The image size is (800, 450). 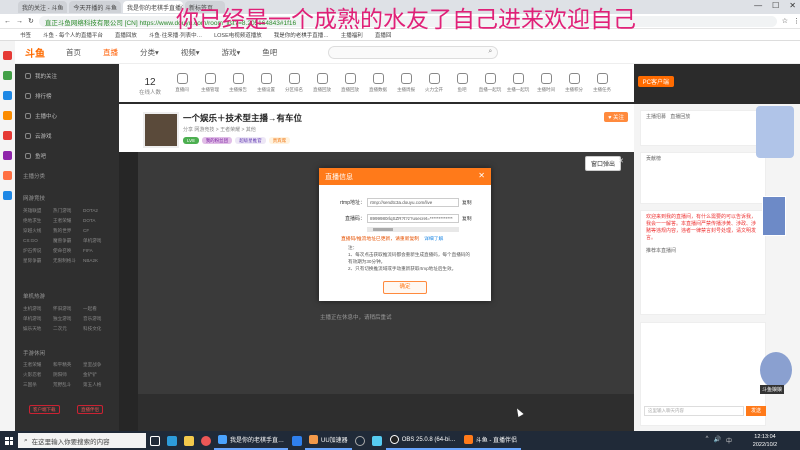 What do you see at coordinates (98, 319) in the screenshot?
I see `category-link: 音乐游戏` at bounding box center [98, 319].